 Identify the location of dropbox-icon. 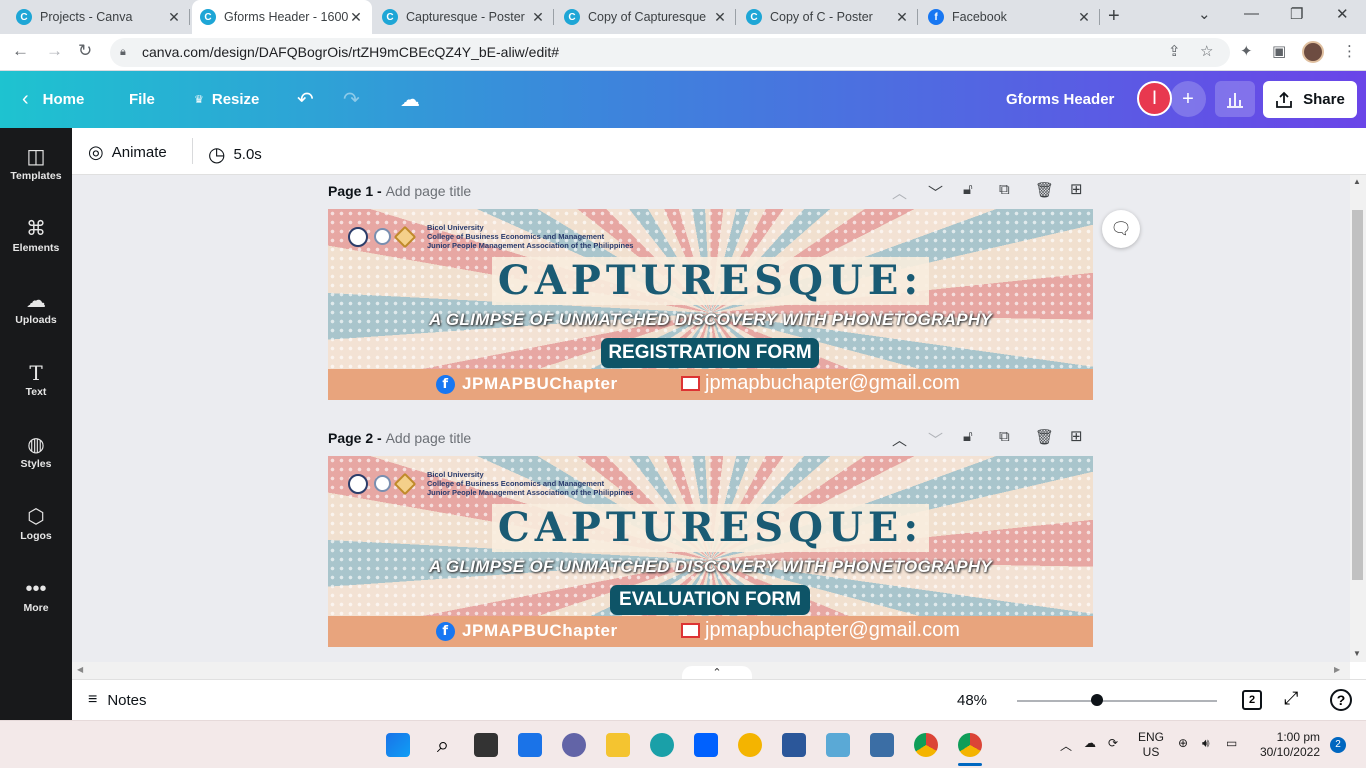
(706, 745).